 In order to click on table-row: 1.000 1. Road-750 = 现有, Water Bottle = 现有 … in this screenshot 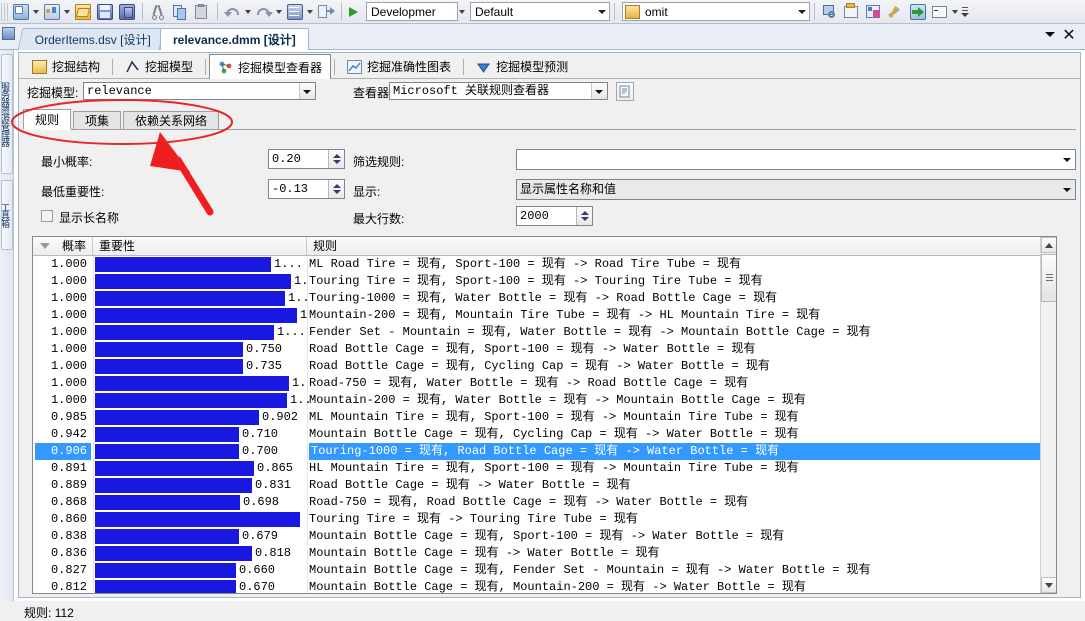, I will do `click(537, 383)`.